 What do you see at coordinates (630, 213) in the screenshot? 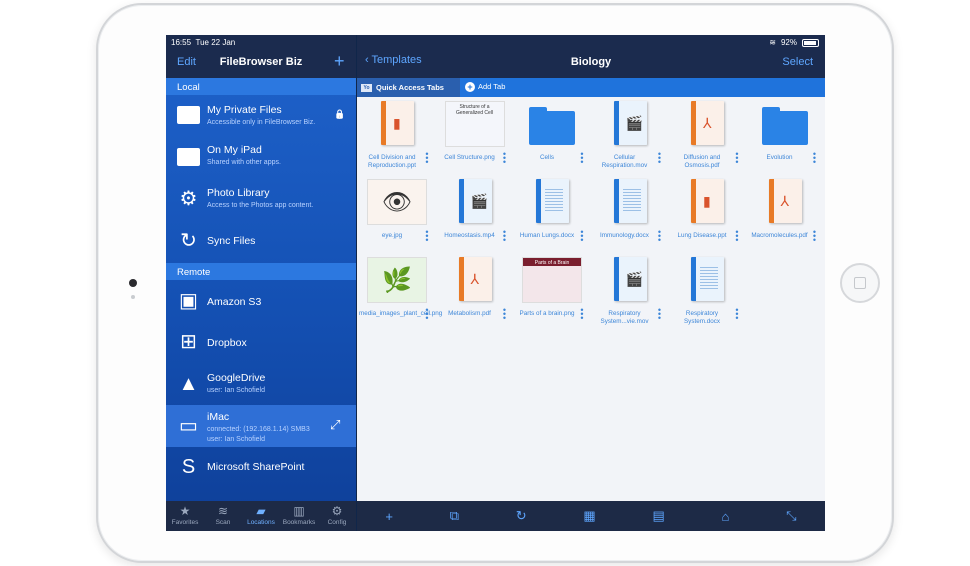
I see `file-item: Immunology.docx • • •` at bounding box center [630, 213].